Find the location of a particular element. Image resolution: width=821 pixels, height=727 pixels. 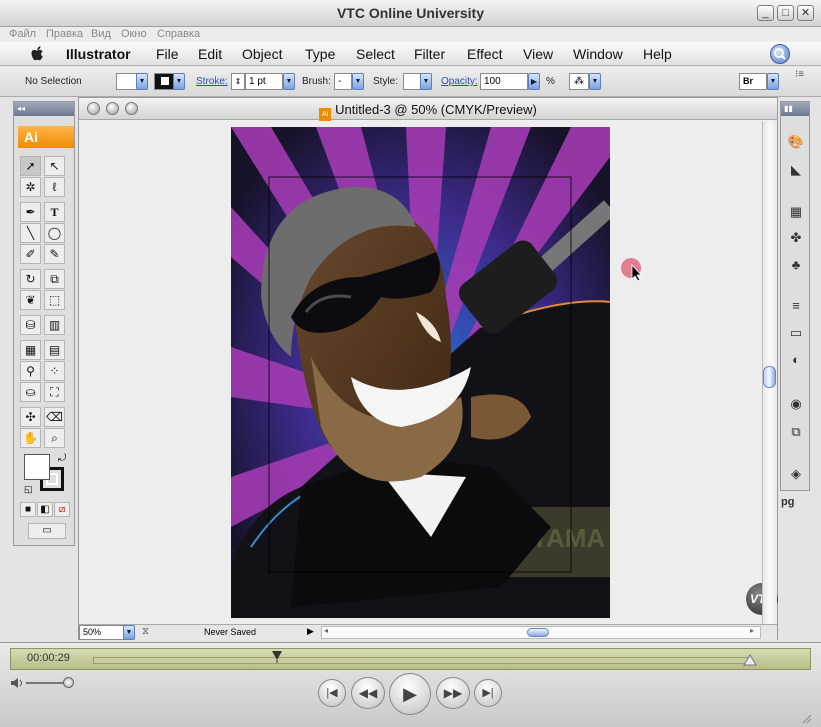

color-panel-icon: 🎨 is located at coordinates (796, 142).